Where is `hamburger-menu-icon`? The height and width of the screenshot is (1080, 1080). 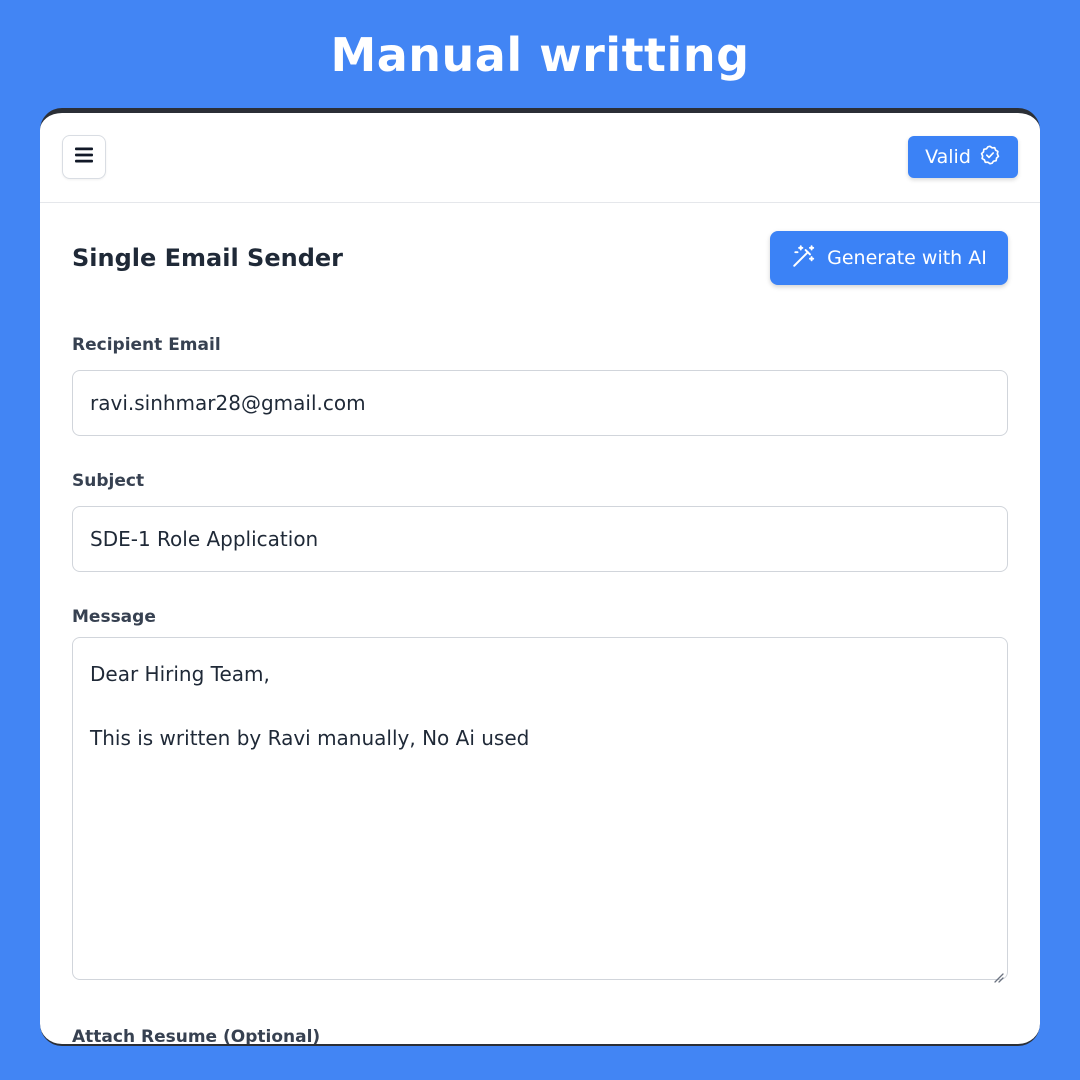
hamburger-menu-icon is located at coordinates (84, 157).